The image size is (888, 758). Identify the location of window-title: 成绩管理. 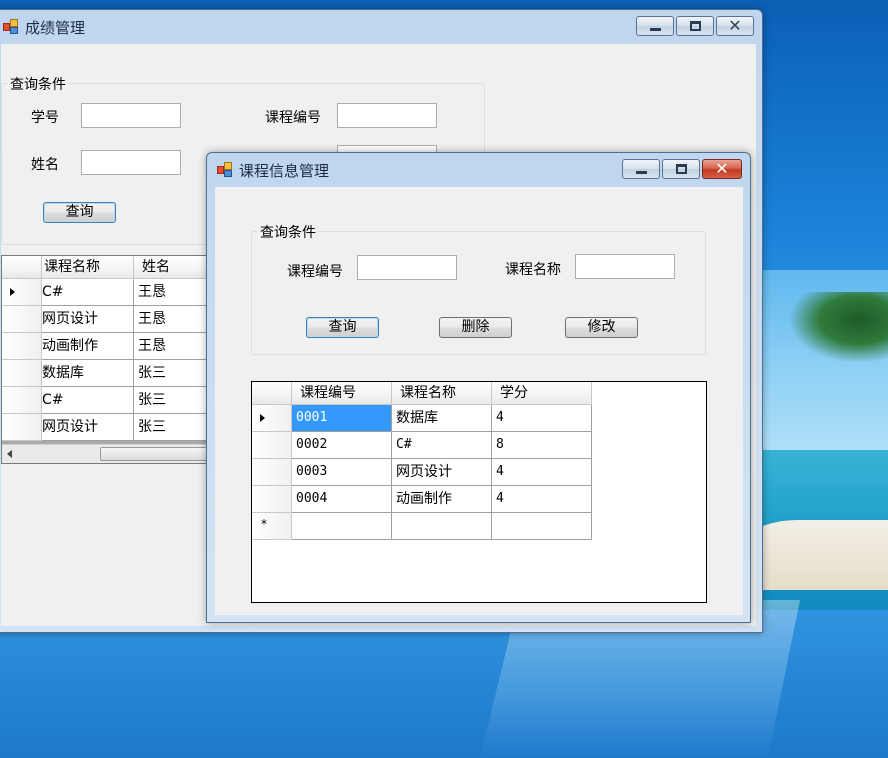
(55, 27).